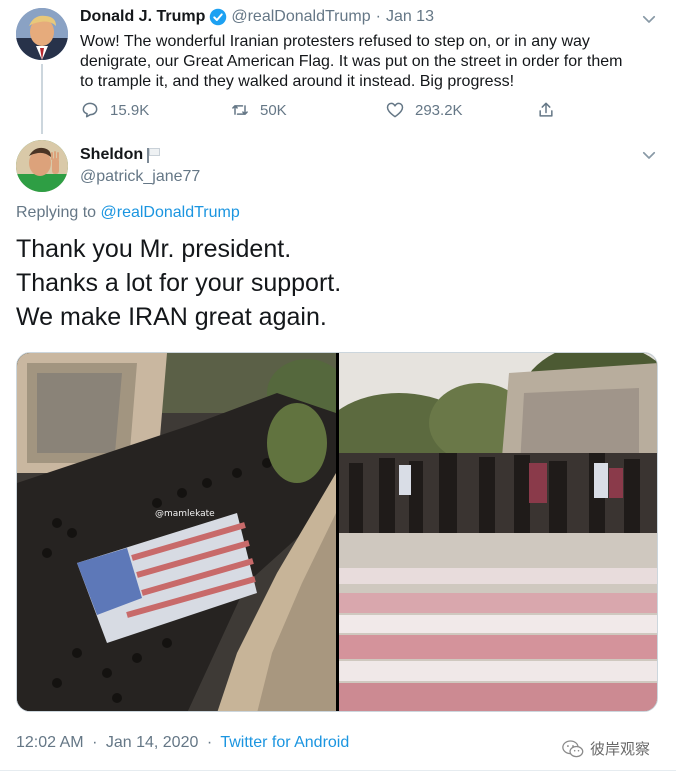 The image size is (676, 777). Describe the element at coordinates (170, 212) in the screenshot. I see `replying-to-link: @realDonaldTrump` at that location.